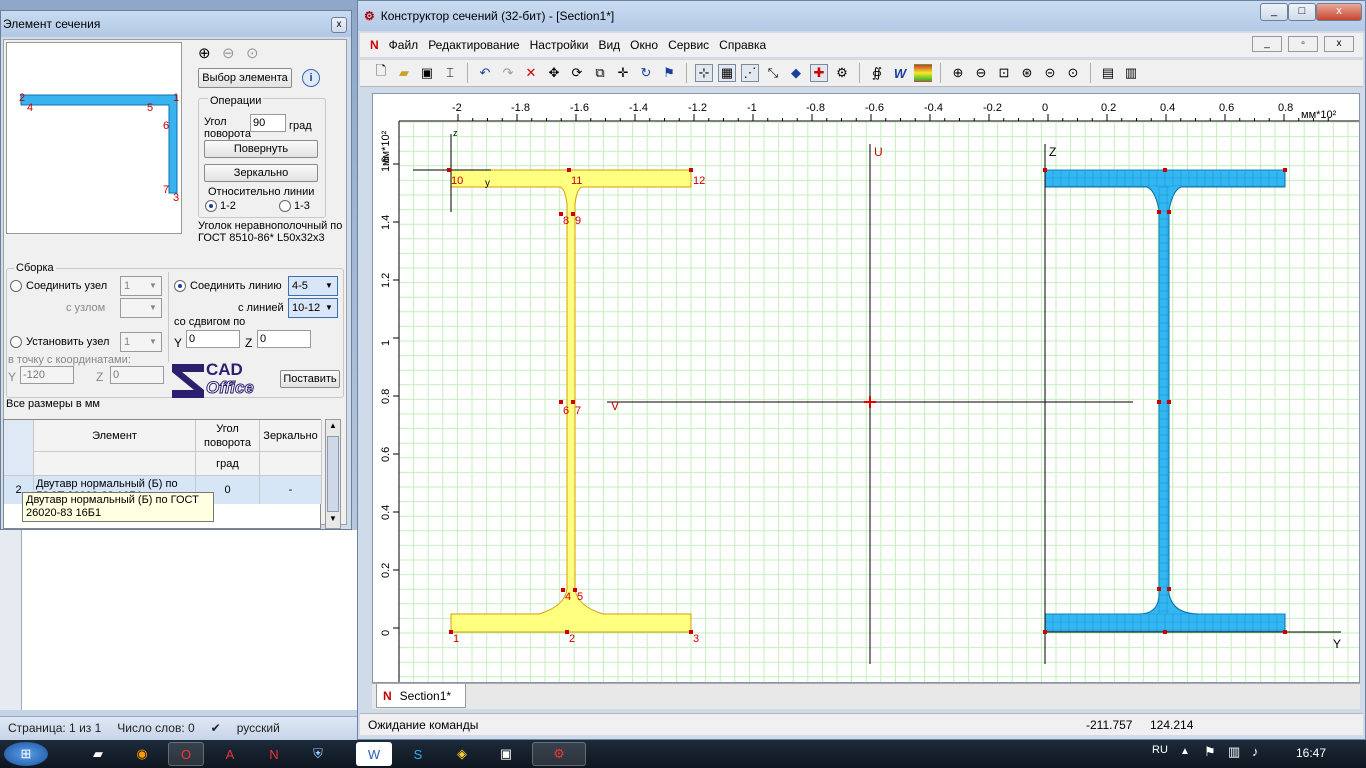 This screenshot has height=768, width=1366. I want to click on mdi-close-button: x, so click(1339, 44).